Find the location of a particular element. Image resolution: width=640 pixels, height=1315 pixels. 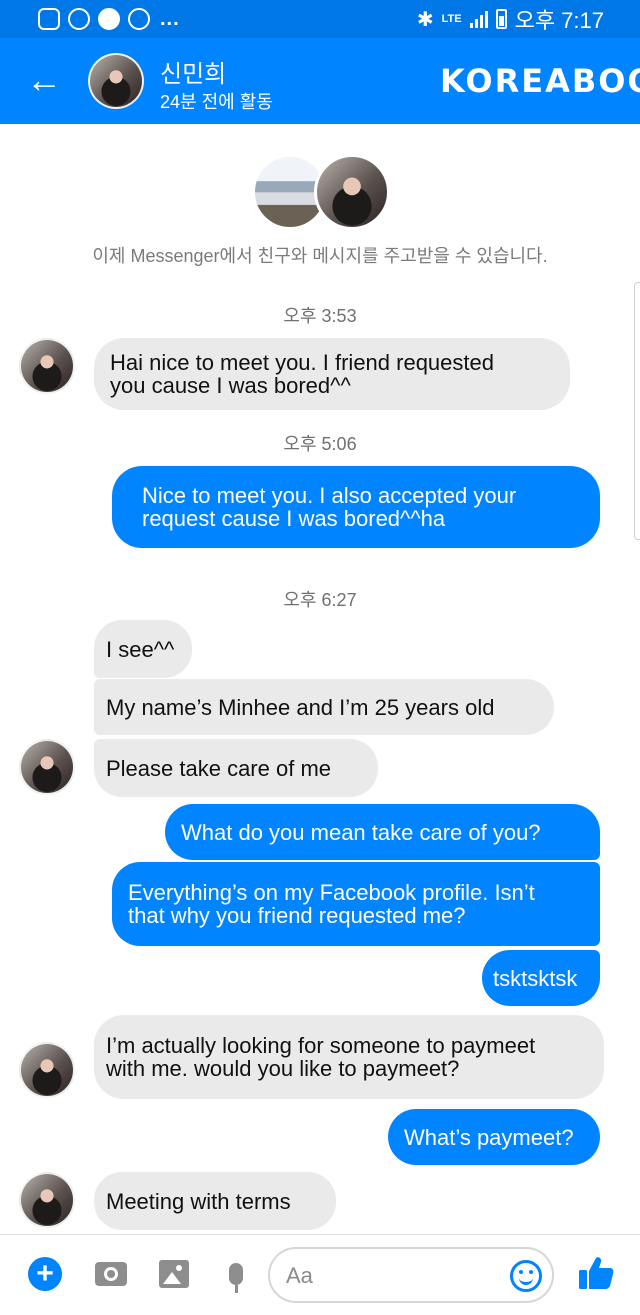

message-bubble-incoming: I see^^ is located at coordinates (143, 649).